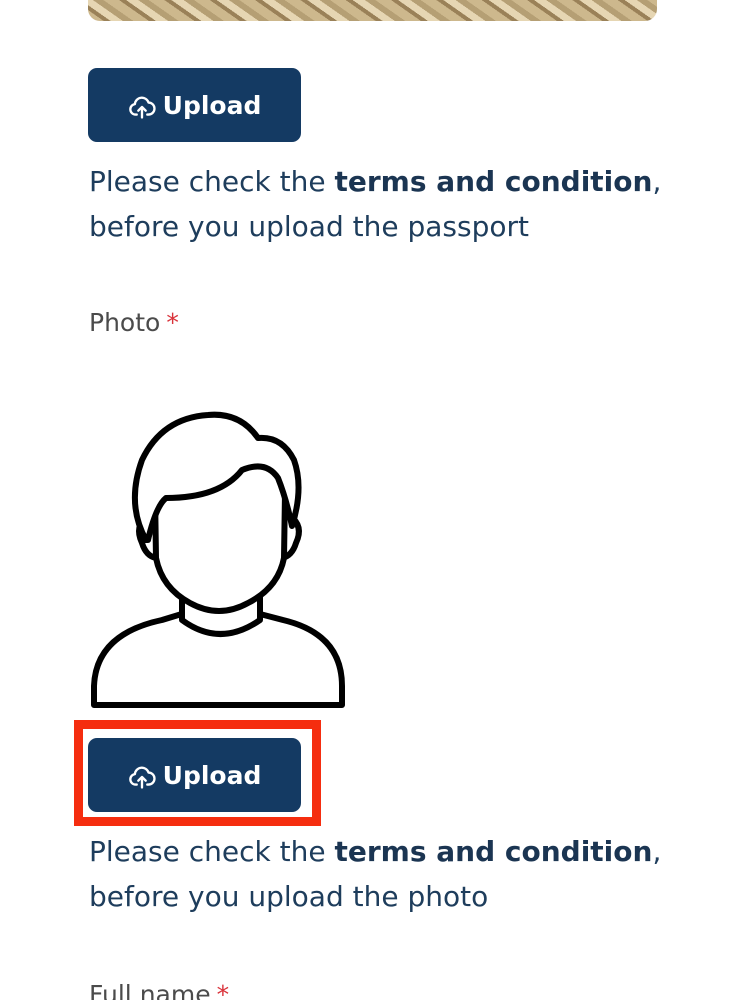 The image size is (745, 1000). Describe the element at coordinates (494, 181) in the screenshot. I see `passport-terms-link: terms and condition` at that location.